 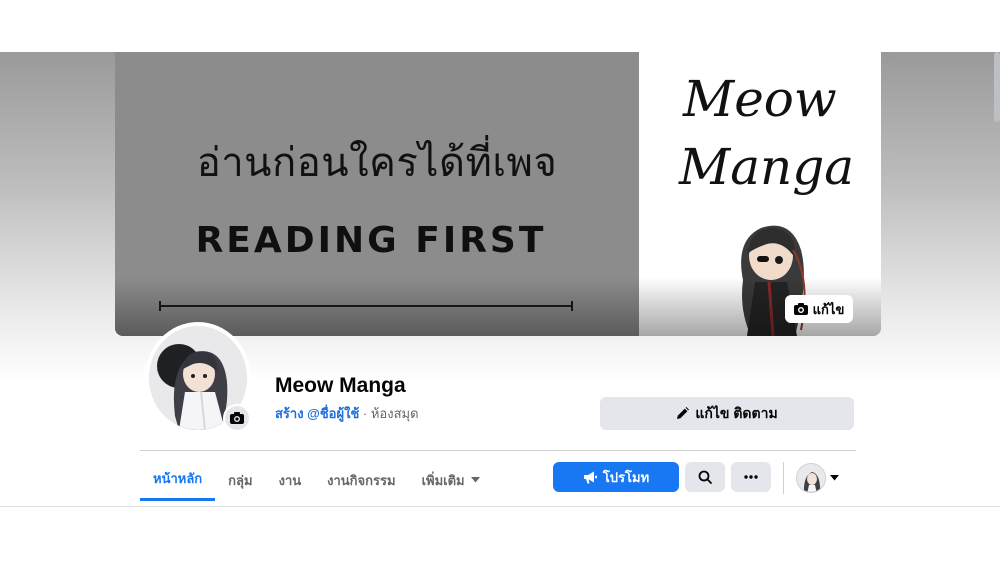 What do you see at coordinates (783, 478) in the screenshot?
I see `action-separator` at bounding box center [783, 478].